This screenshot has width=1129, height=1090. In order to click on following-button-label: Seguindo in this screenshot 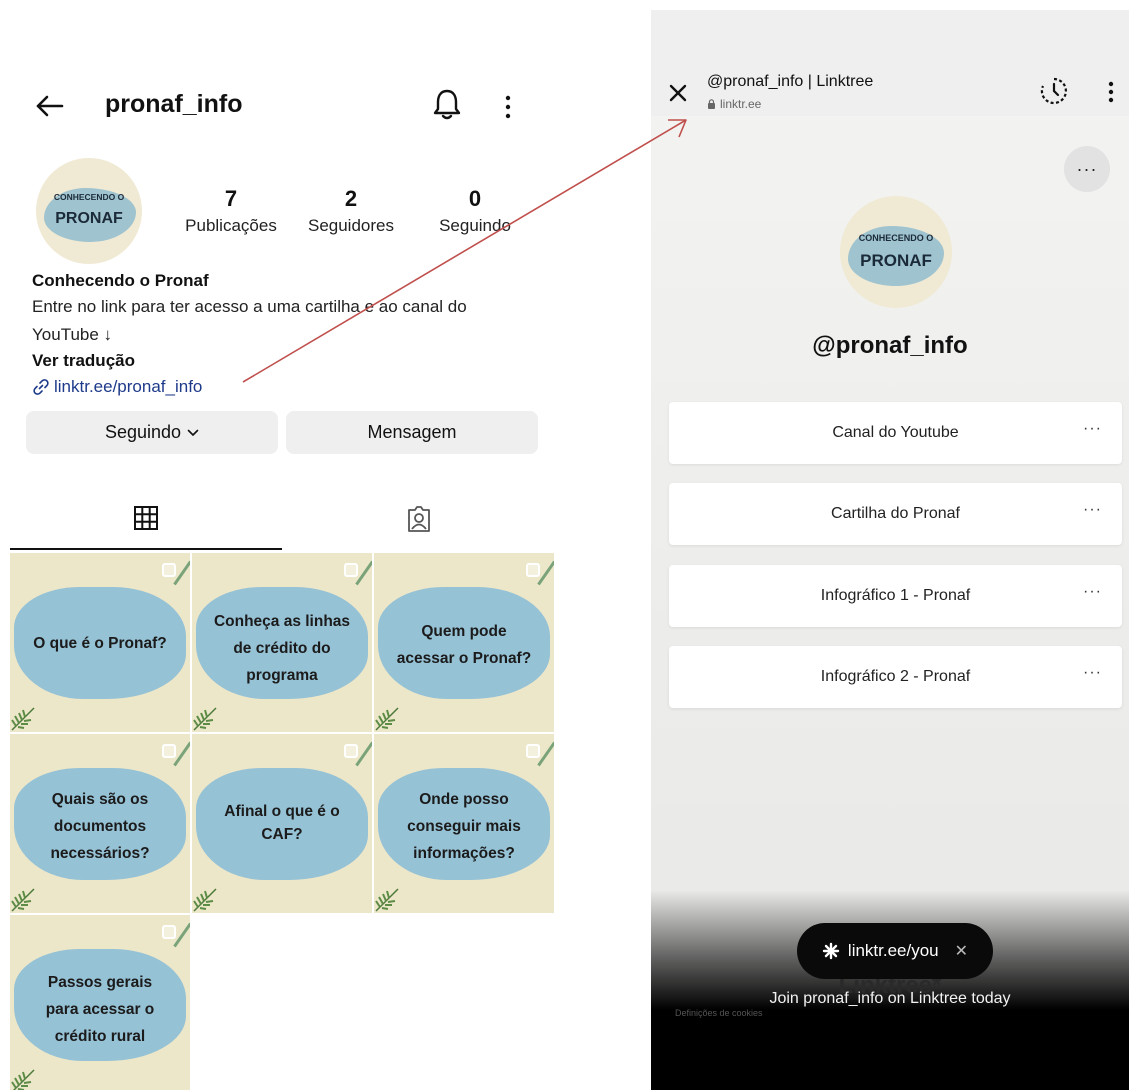, I will do `click(143, 432)`.